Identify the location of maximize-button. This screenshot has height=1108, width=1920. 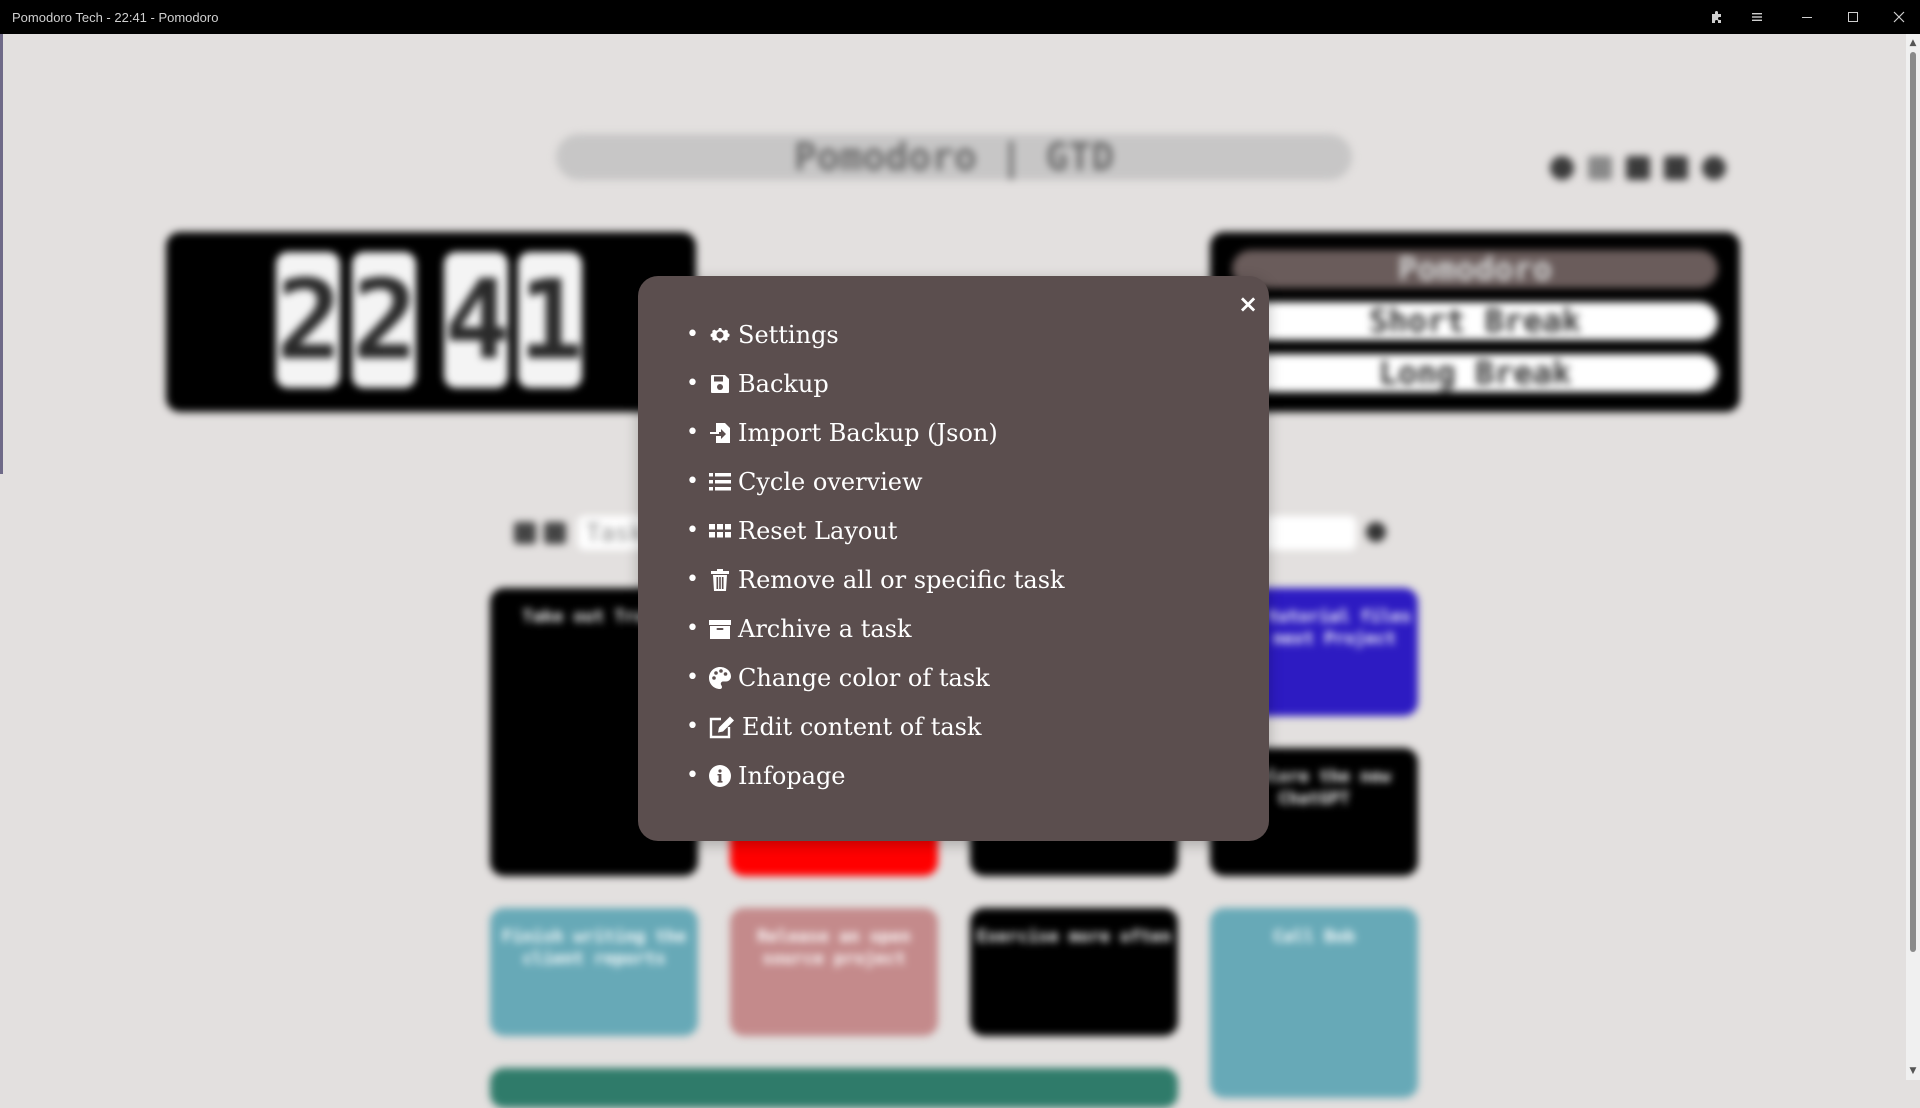
(1853, 17).